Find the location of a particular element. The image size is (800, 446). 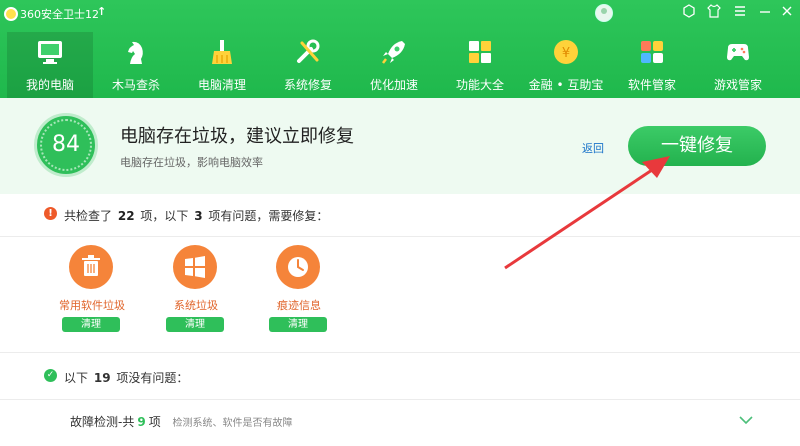

nav-game-manager: 游戏管家 is located at coordinates (738, 65).